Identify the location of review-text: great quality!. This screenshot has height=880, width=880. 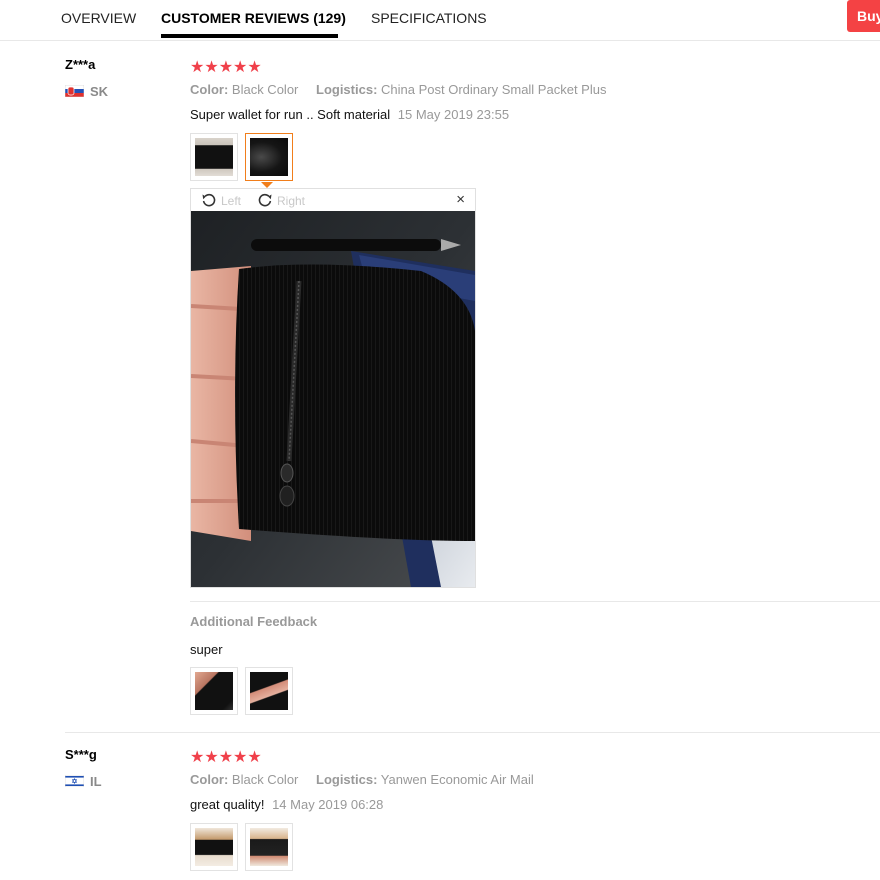
(227, 804).